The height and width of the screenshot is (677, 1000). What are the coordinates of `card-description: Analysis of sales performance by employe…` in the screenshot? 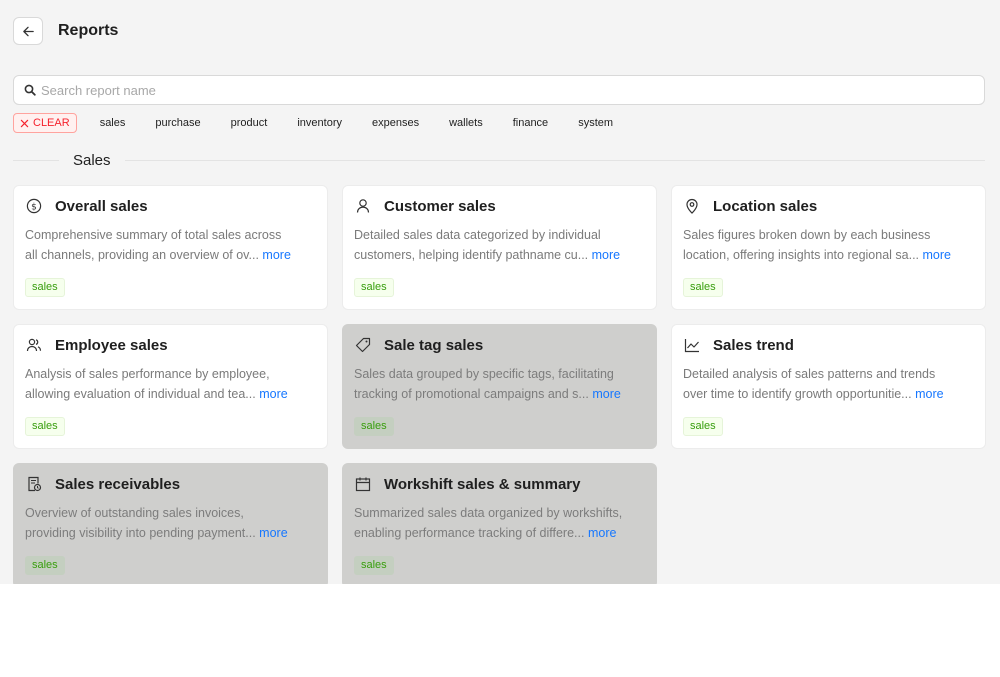 It's located at (156, 384).